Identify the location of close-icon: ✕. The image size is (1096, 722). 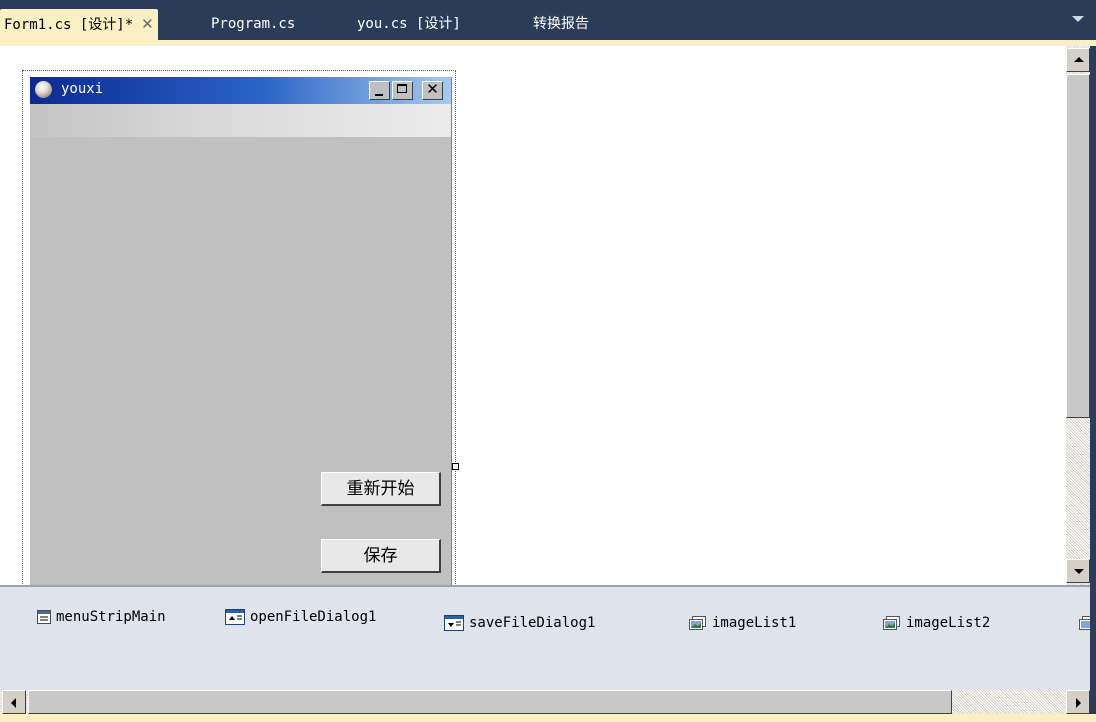
(432, 89).